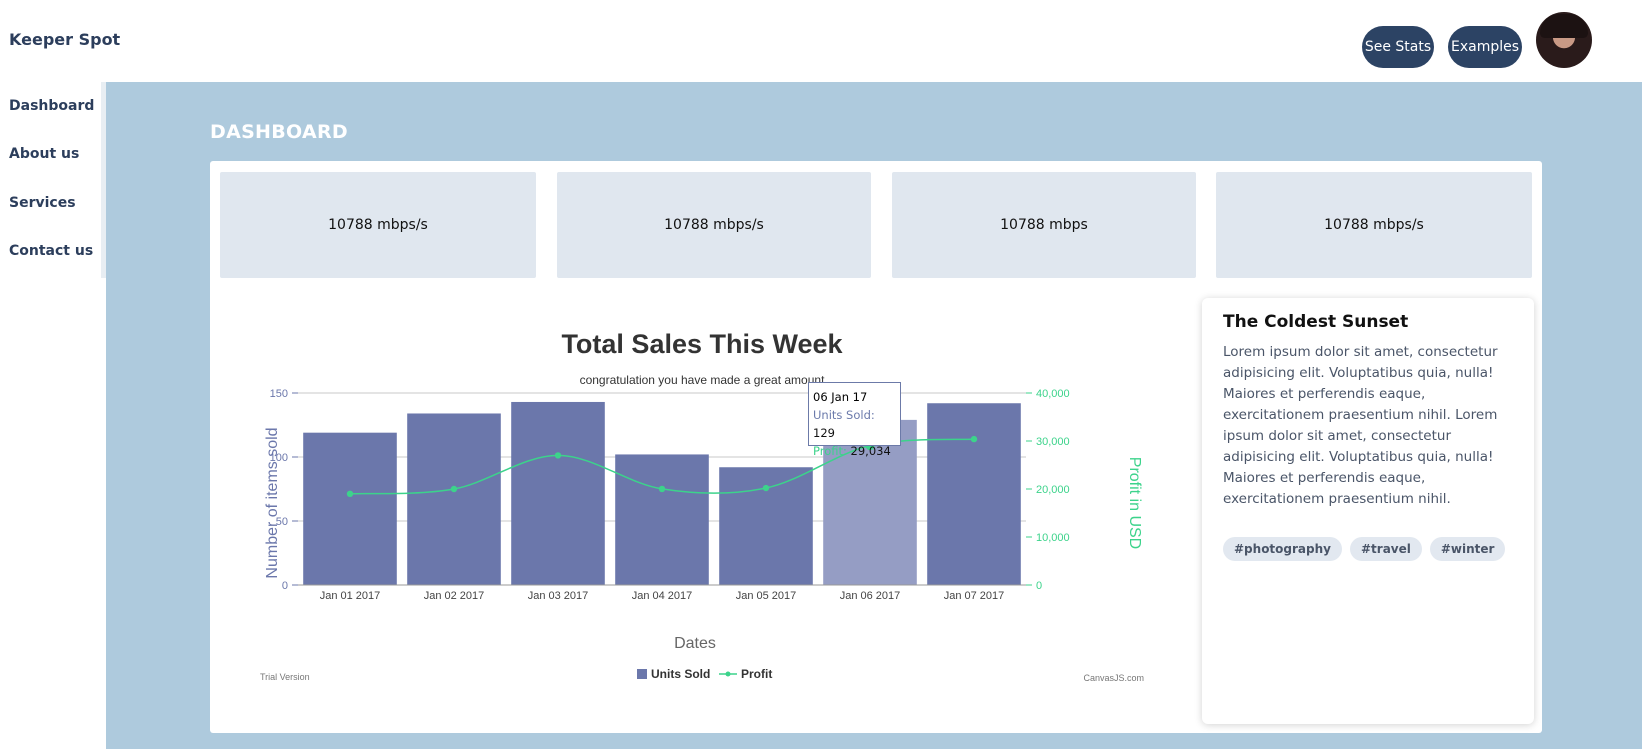 The width and height of the screenshot is (1642, 749). I want to click on chart-x-tick-label: Jan 01 2017, so click(350, 596).